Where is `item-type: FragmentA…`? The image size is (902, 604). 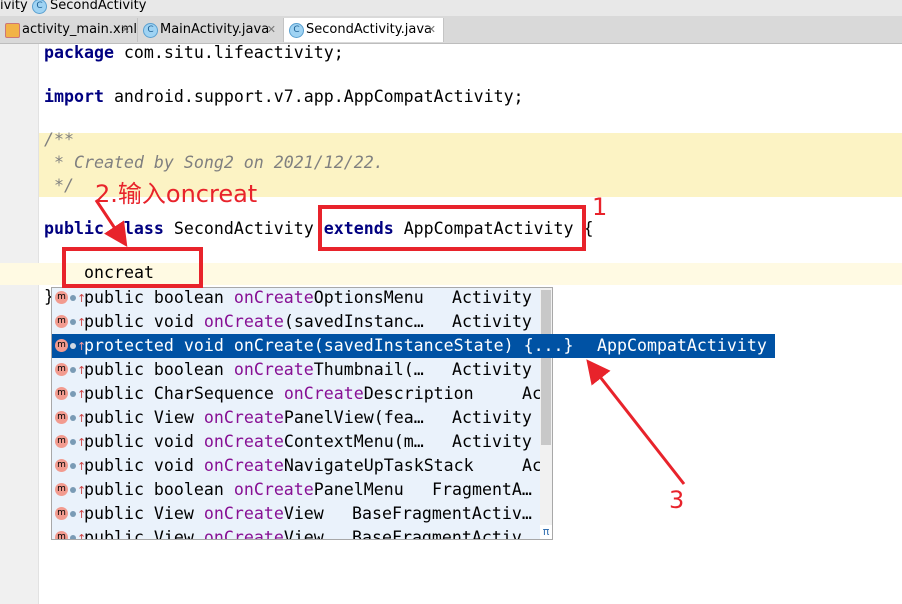 item-type: FragmentA… is located at coordinates (482, 489).